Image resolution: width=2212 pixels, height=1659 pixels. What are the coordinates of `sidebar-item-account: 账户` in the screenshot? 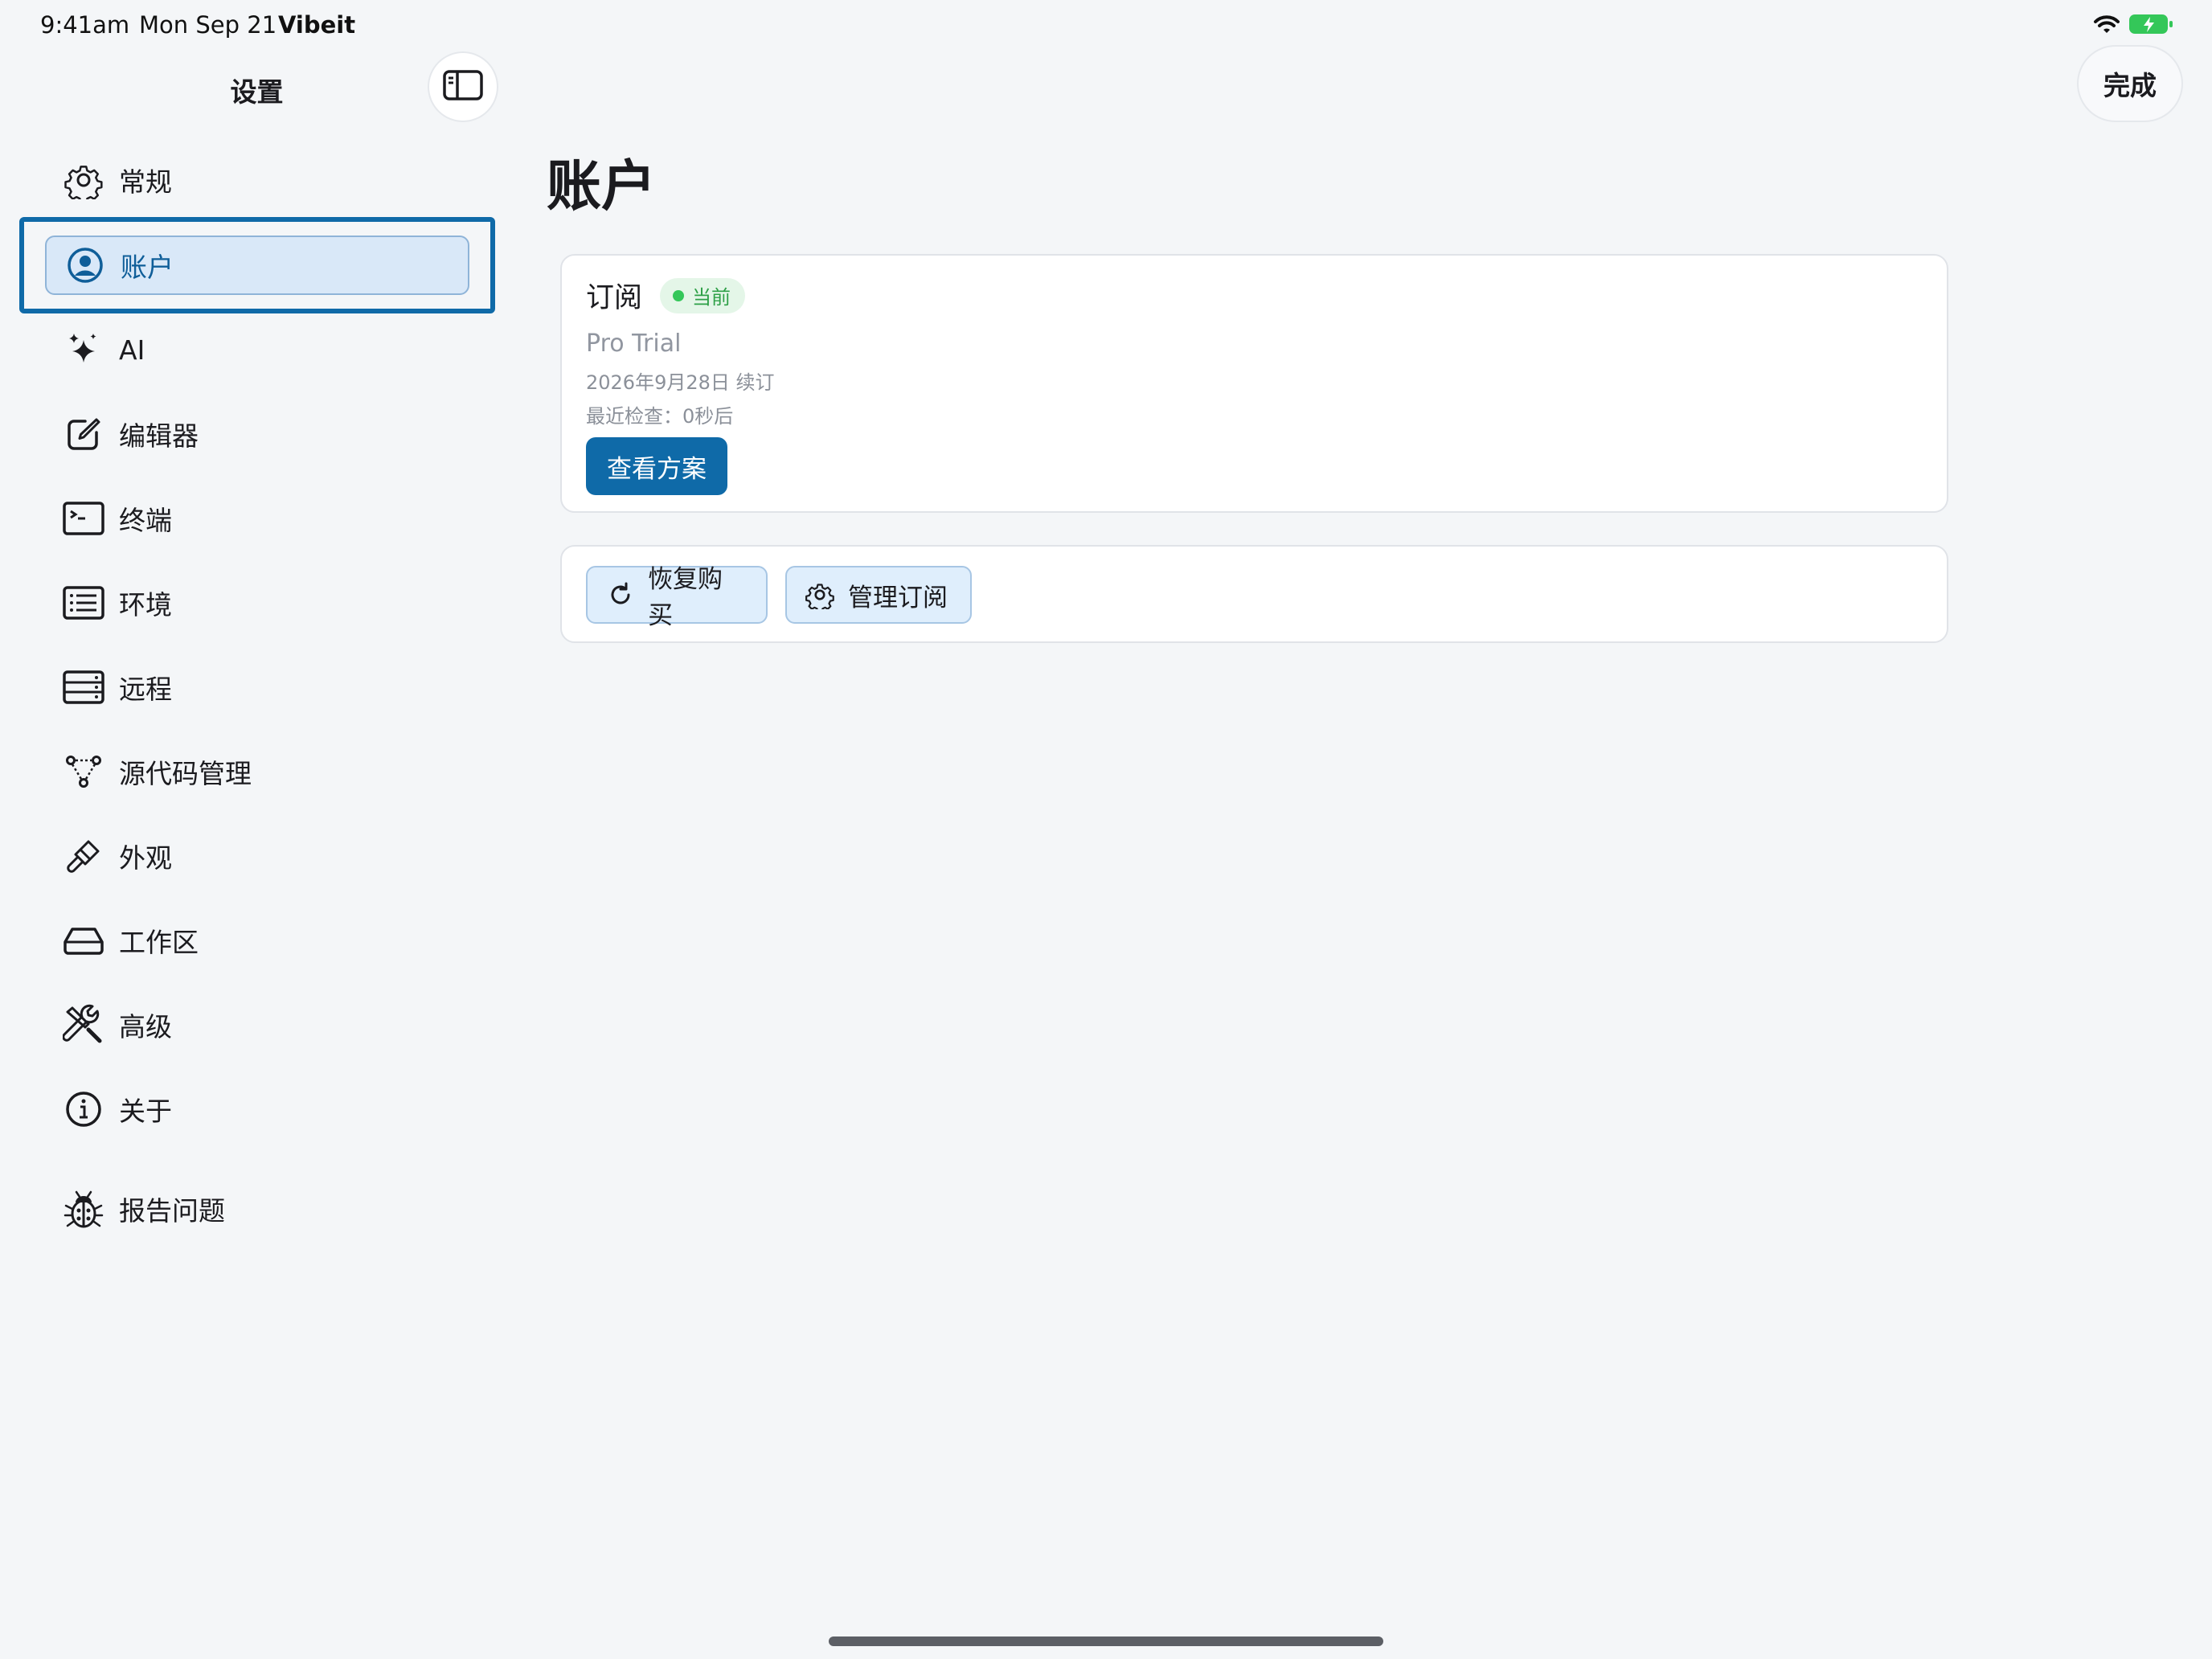 It's located at (257, 265).